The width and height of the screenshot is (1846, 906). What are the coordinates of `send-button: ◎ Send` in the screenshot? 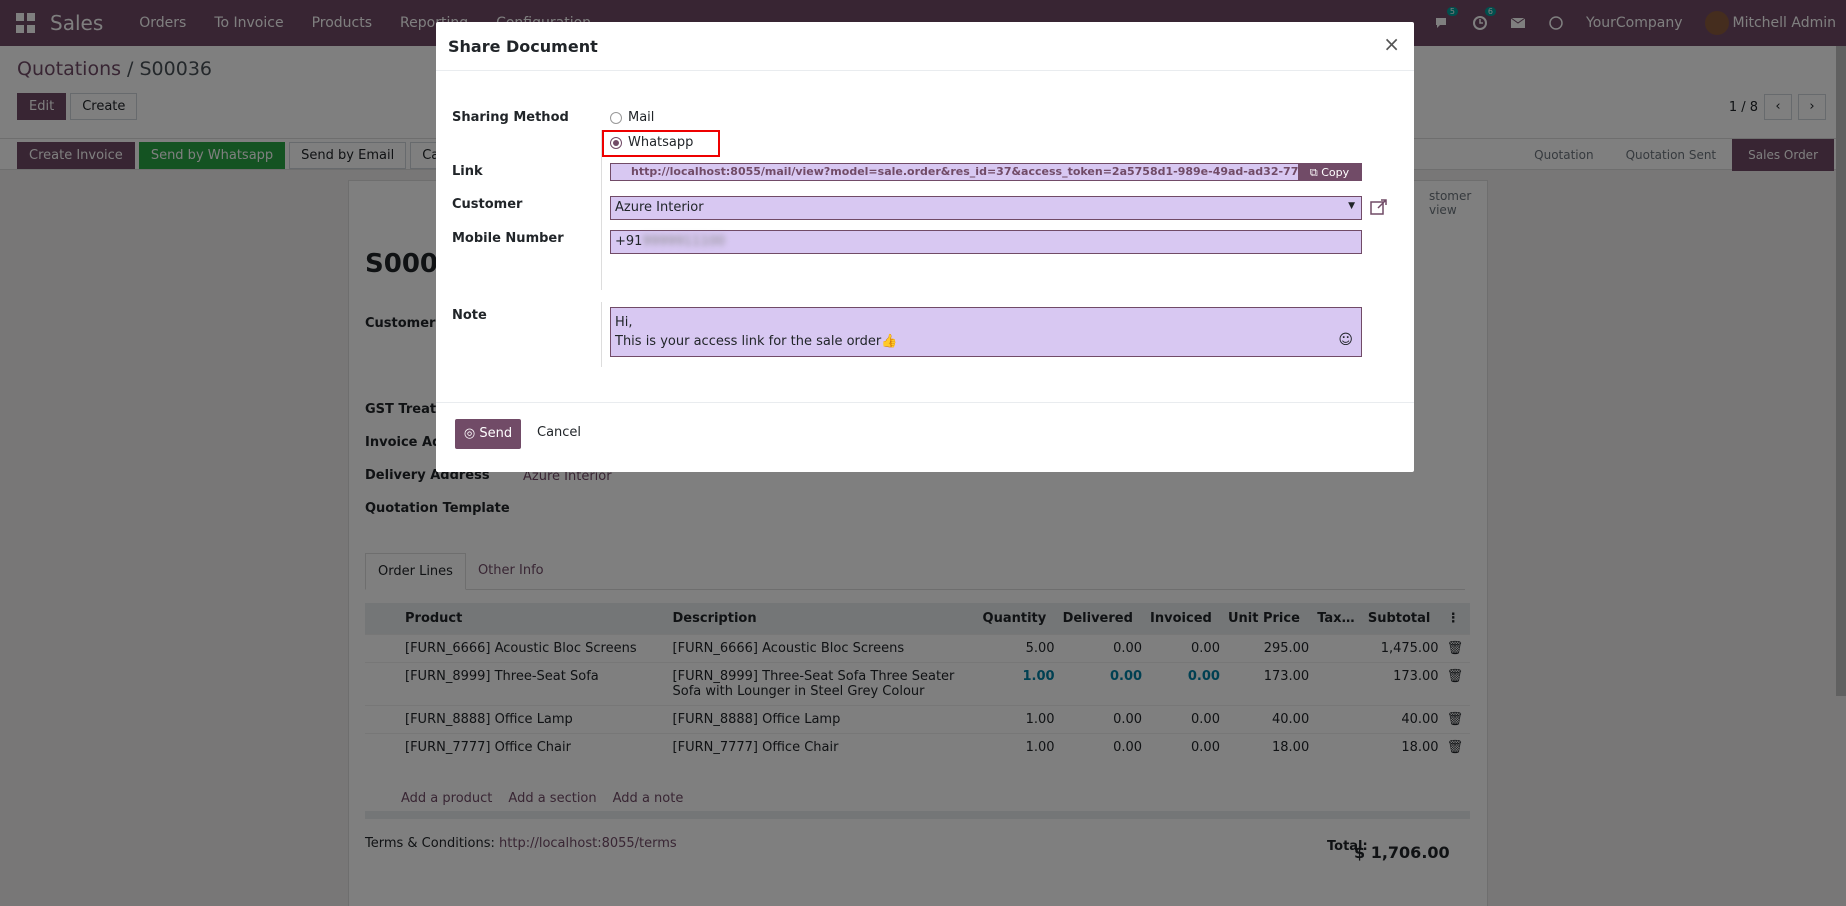 It's located at (488, 434).